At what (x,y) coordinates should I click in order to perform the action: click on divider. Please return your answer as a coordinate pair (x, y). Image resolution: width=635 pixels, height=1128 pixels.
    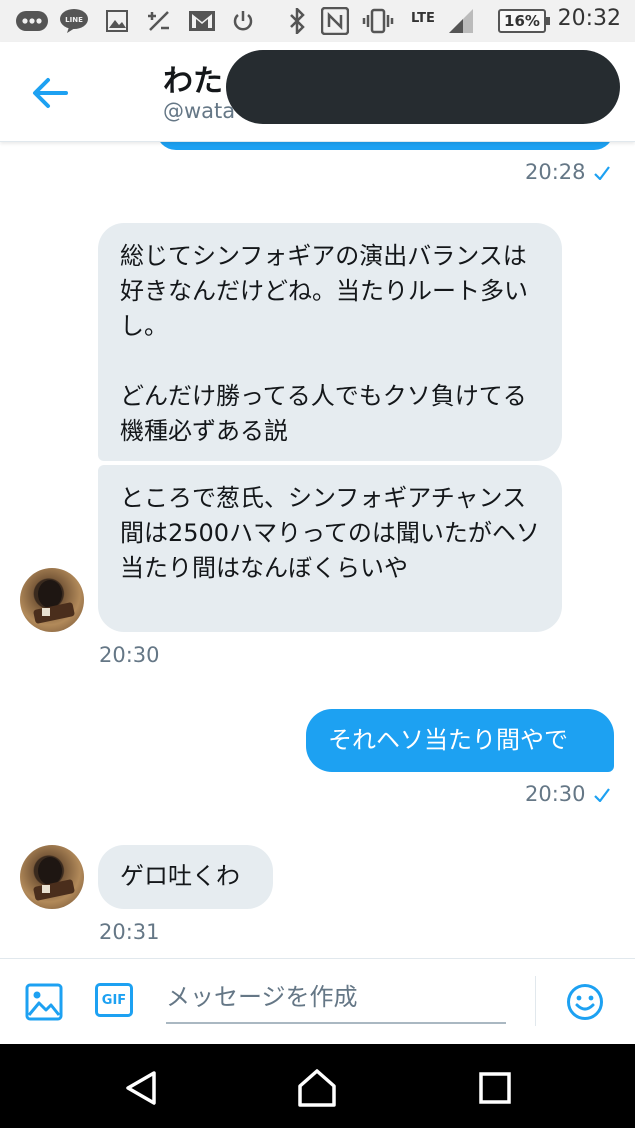
    Looking at the image, I should click on (535, 1001).